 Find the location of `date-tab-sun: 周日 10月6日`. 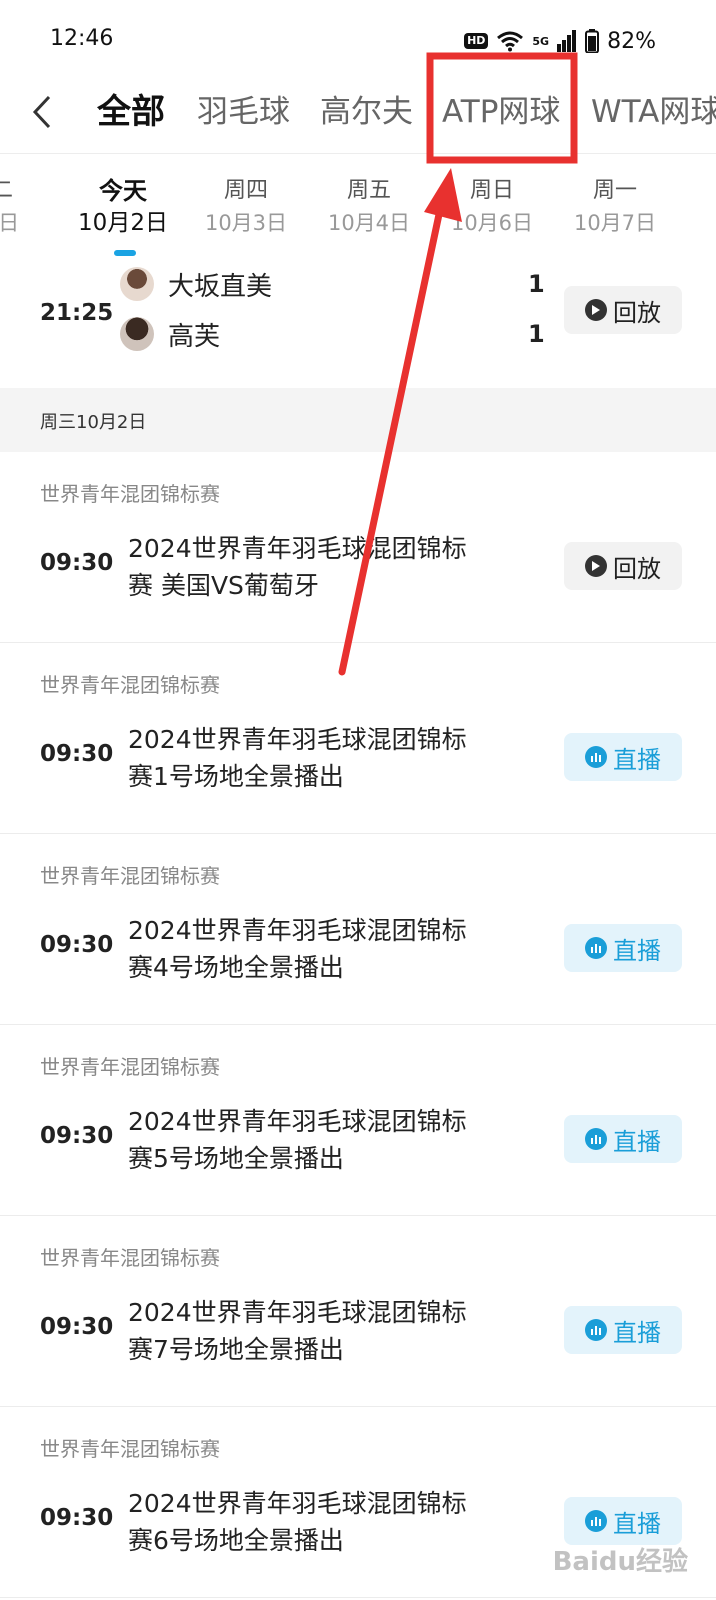

date-tab-sun: 周日 10月6日 is located at coordinates (492, 206).